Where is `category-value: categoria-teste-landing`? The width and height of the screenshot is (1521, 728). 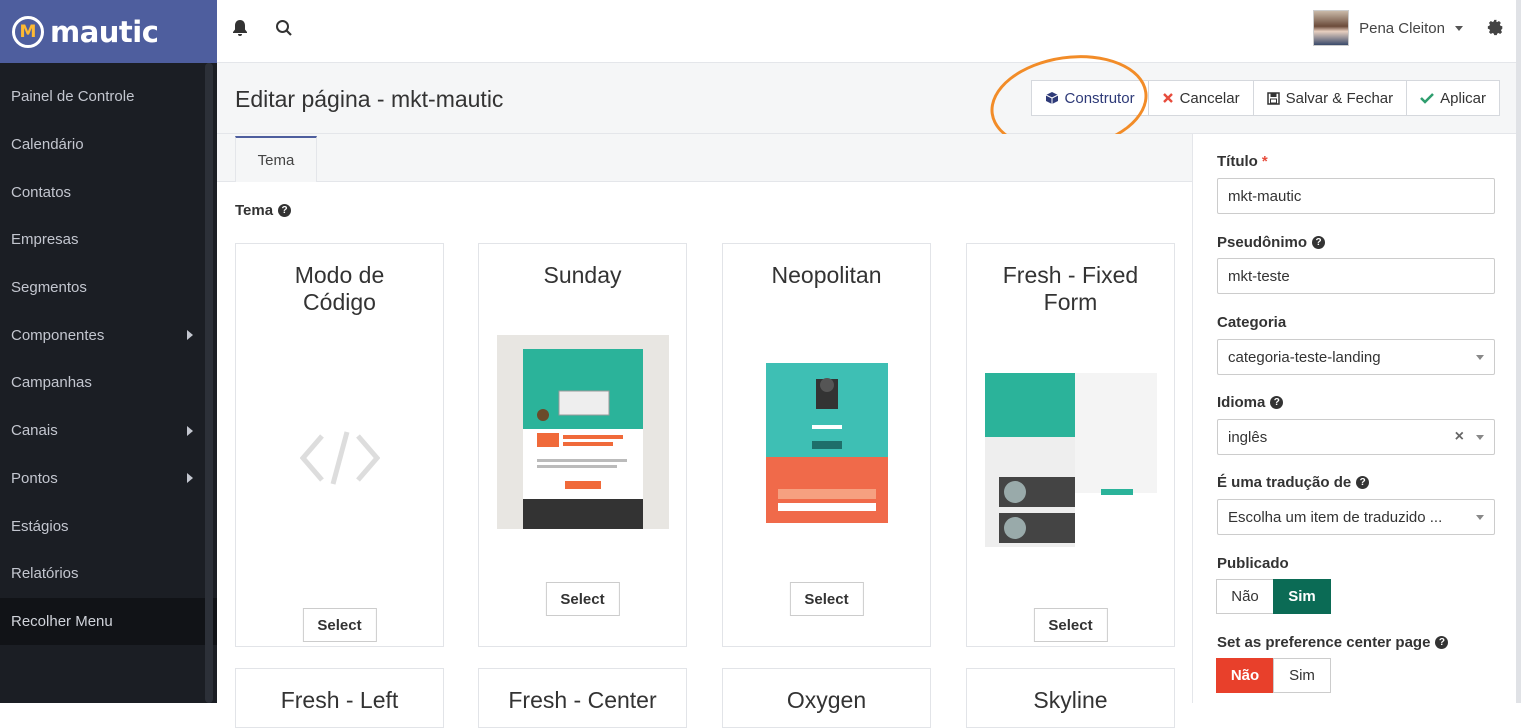 category-value: categoria-teste-landing is located at coordinates (1304, 357).